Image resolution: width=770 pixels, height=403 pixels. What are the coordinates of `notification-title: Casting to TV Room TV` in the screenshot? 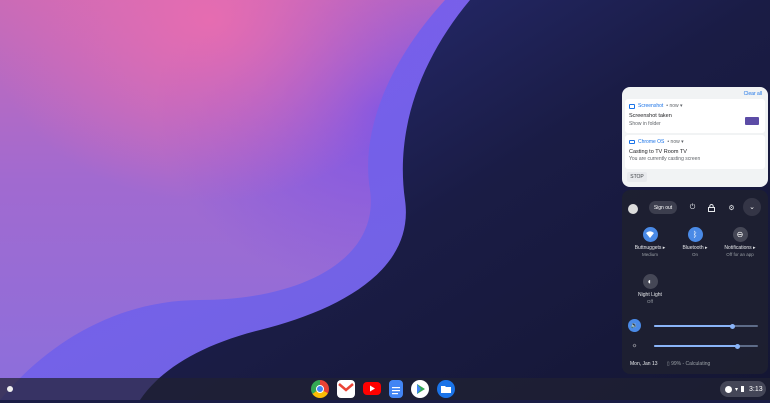 It's located at (658, 152).